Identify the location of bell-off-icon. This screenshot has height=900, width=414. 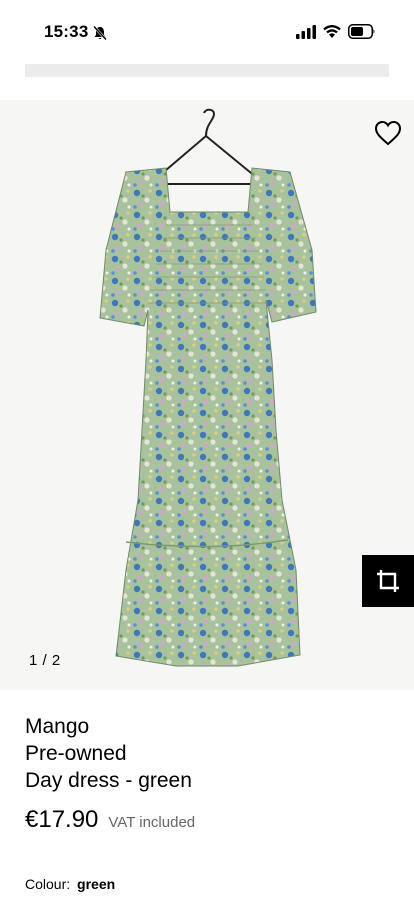
(100, 33).